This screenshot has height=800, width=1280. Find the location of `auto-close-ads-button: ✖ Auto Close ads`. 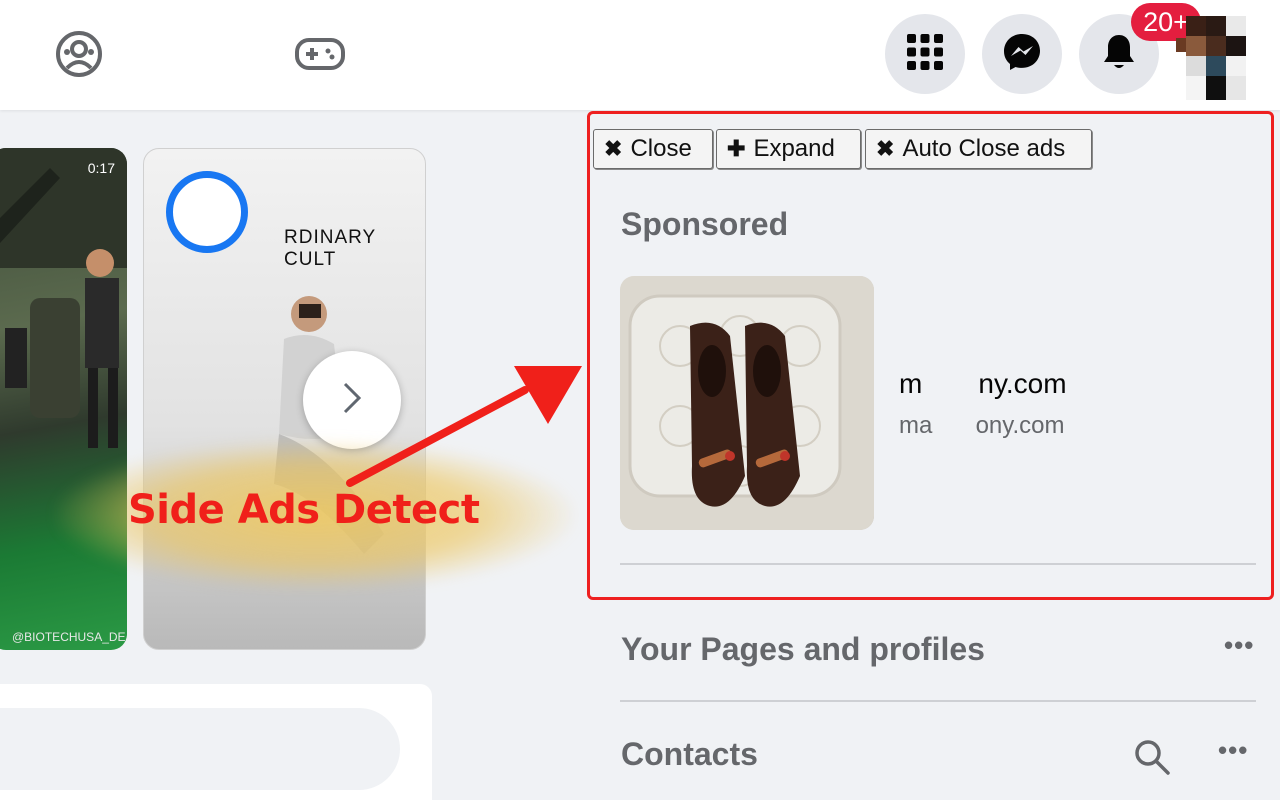

auto-close-ads-button: ✖ Auto Close ads is located at coordinates (978, 149).